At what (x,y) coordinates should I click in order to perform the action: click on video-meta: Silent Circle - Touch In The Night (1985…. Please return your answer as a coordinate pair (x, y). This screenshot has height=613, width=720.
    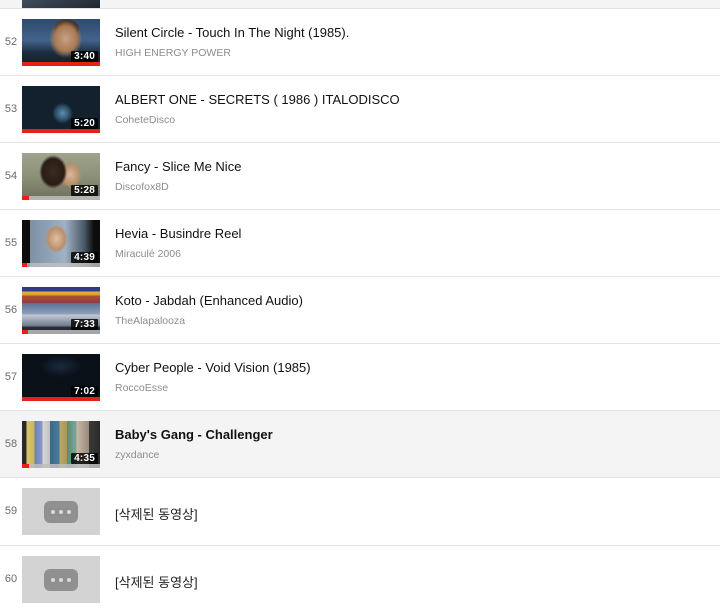
    Looking at the image, I should click on (410, 42).